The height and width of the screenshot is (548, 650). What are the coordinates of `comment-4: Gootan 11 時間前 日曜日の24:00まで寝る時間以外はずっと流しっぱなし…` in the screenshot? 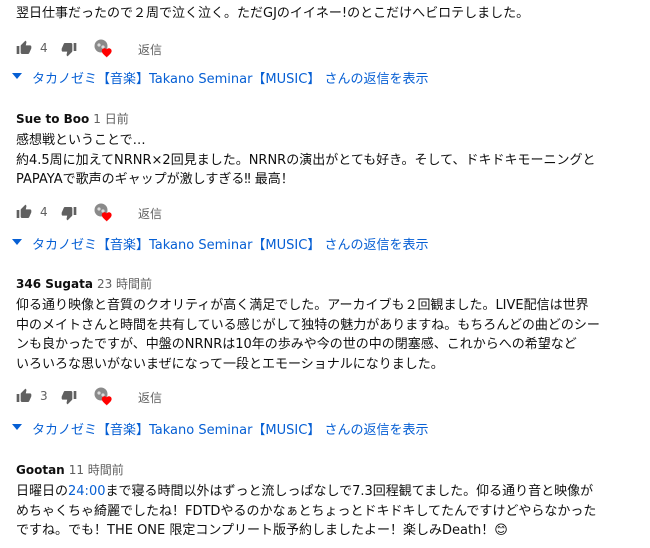 It's located at (330, 501).